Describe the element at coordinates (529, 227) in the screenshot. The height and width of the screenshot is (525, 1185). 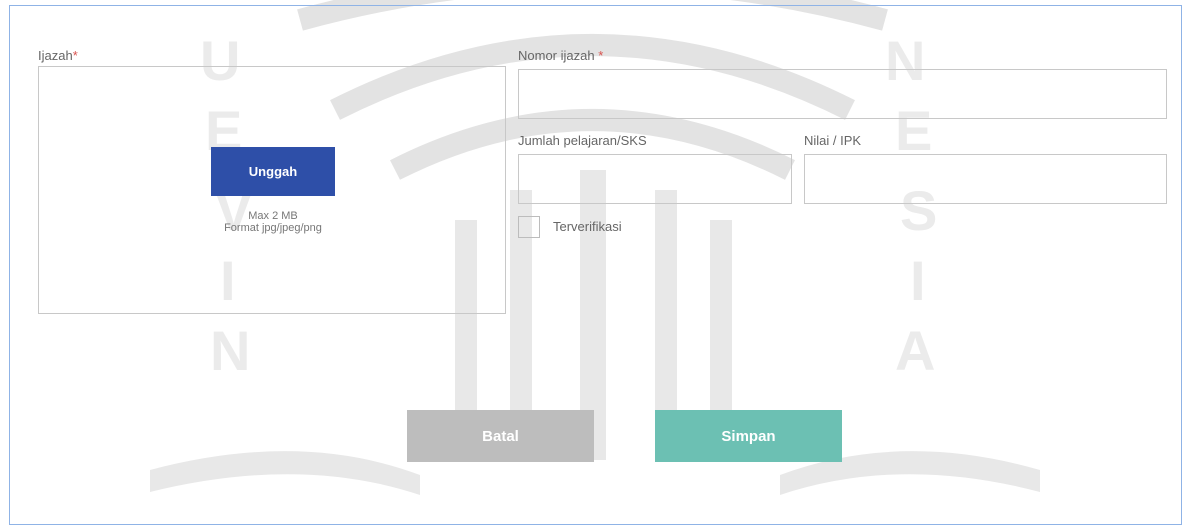
I see `terverifikasi-checkbox` at that location.